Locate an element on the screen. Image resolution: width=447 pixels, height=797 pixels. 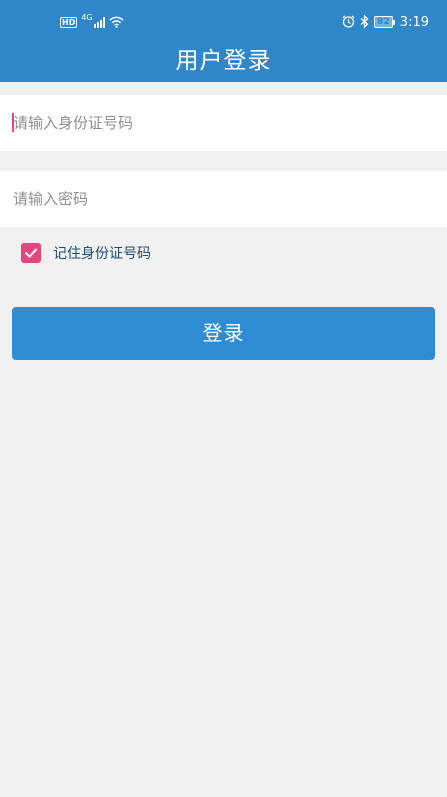
battery-icon: 82 is located at coordinates (384, 22).